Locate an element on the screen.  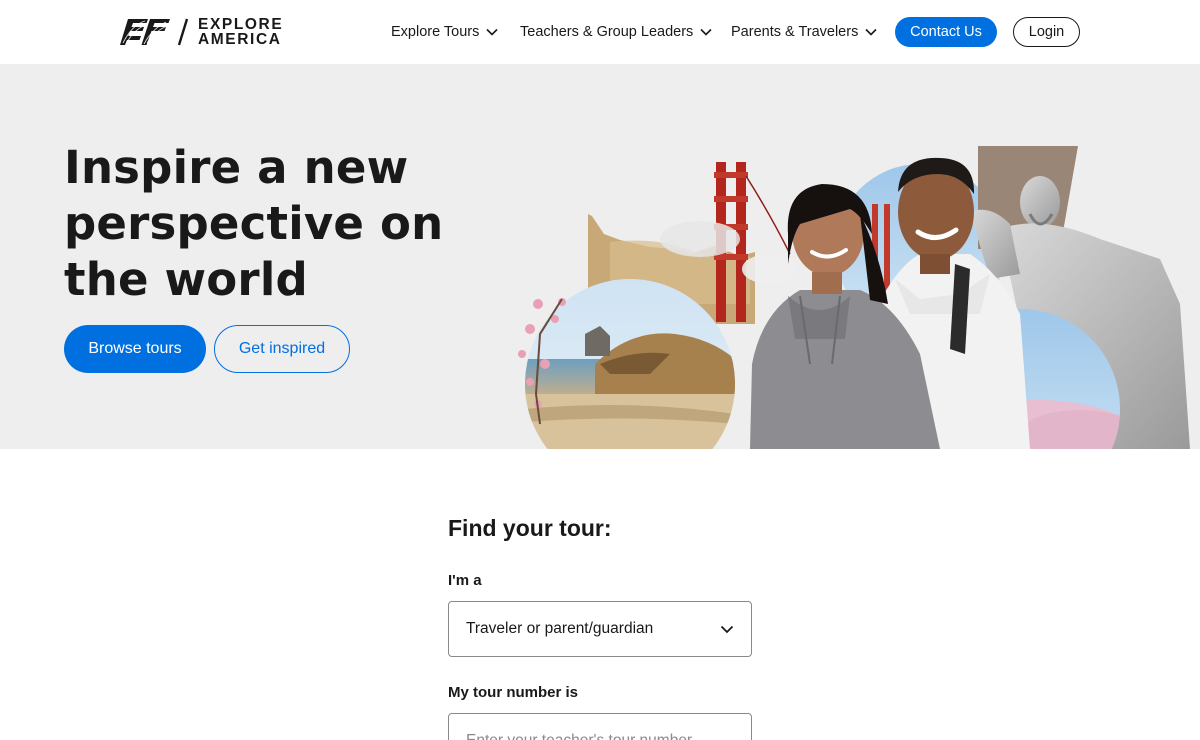
logo-divider is located at coordinates (183, 32).